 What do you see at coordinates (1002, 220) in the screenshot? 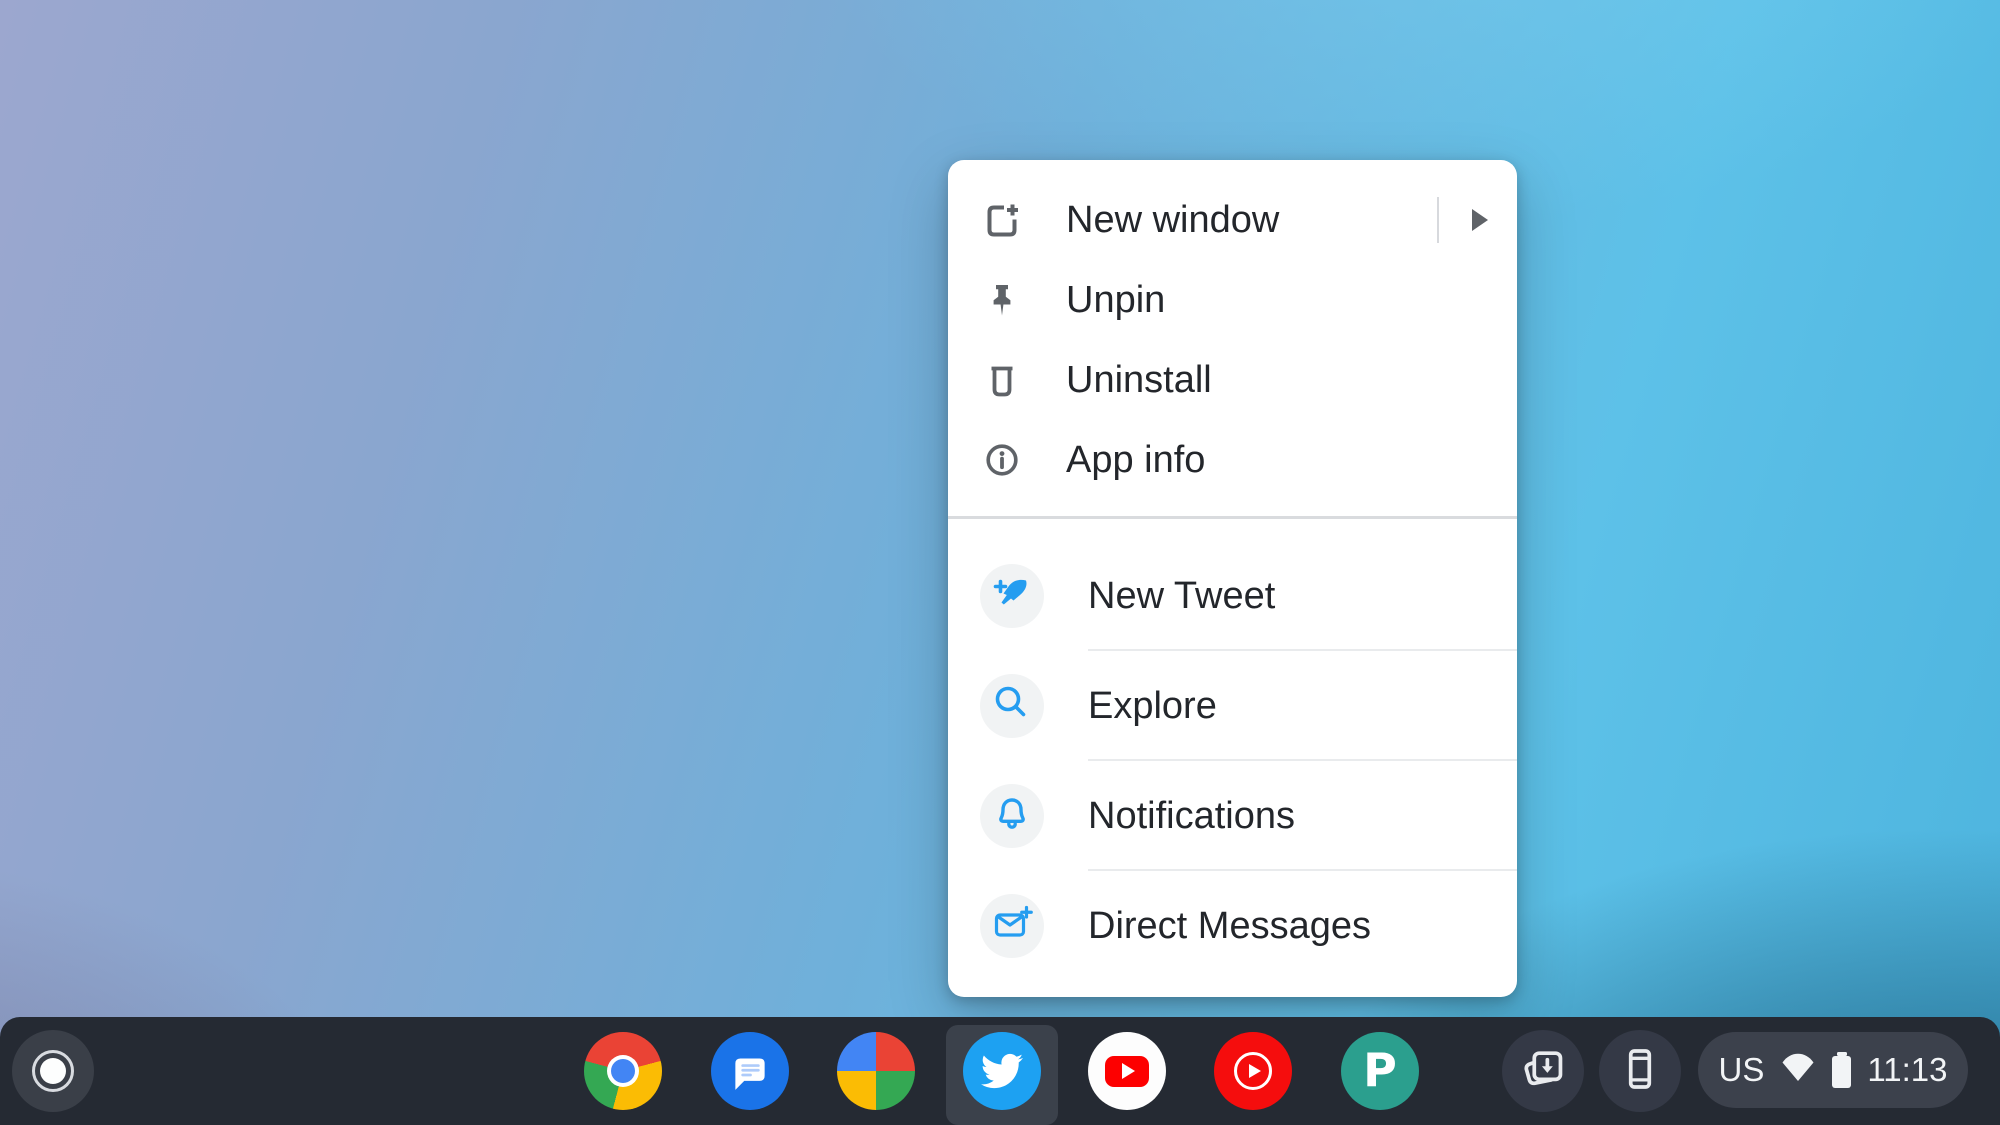
I see `new-window-icon` at bounding box center [1002, 220].